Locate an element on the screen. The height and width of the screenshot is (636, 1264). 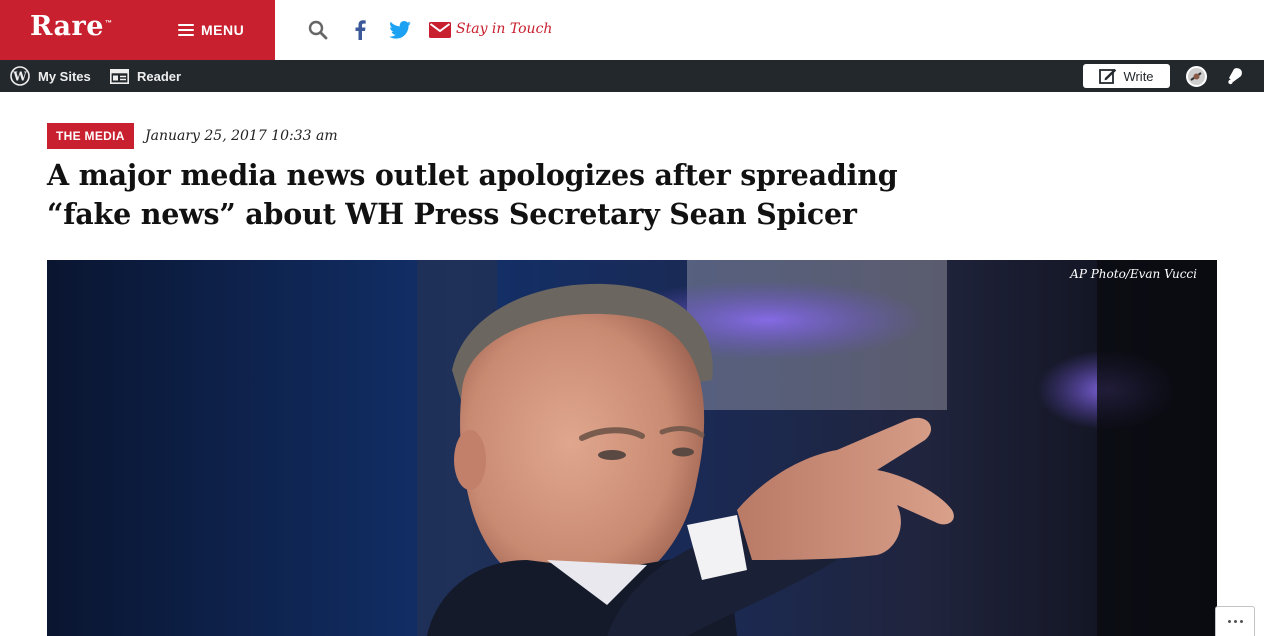
hamburger-icon is located at coordinates (186, 30).